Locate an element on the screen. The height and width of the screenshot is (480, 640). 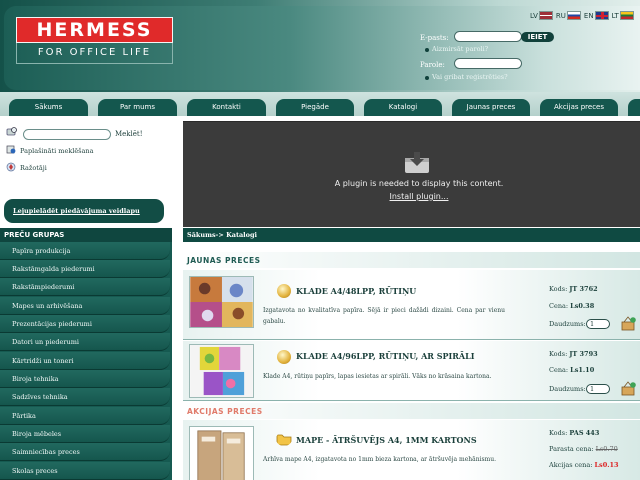
lang-ru: RU is located at coordinates (568, 15).